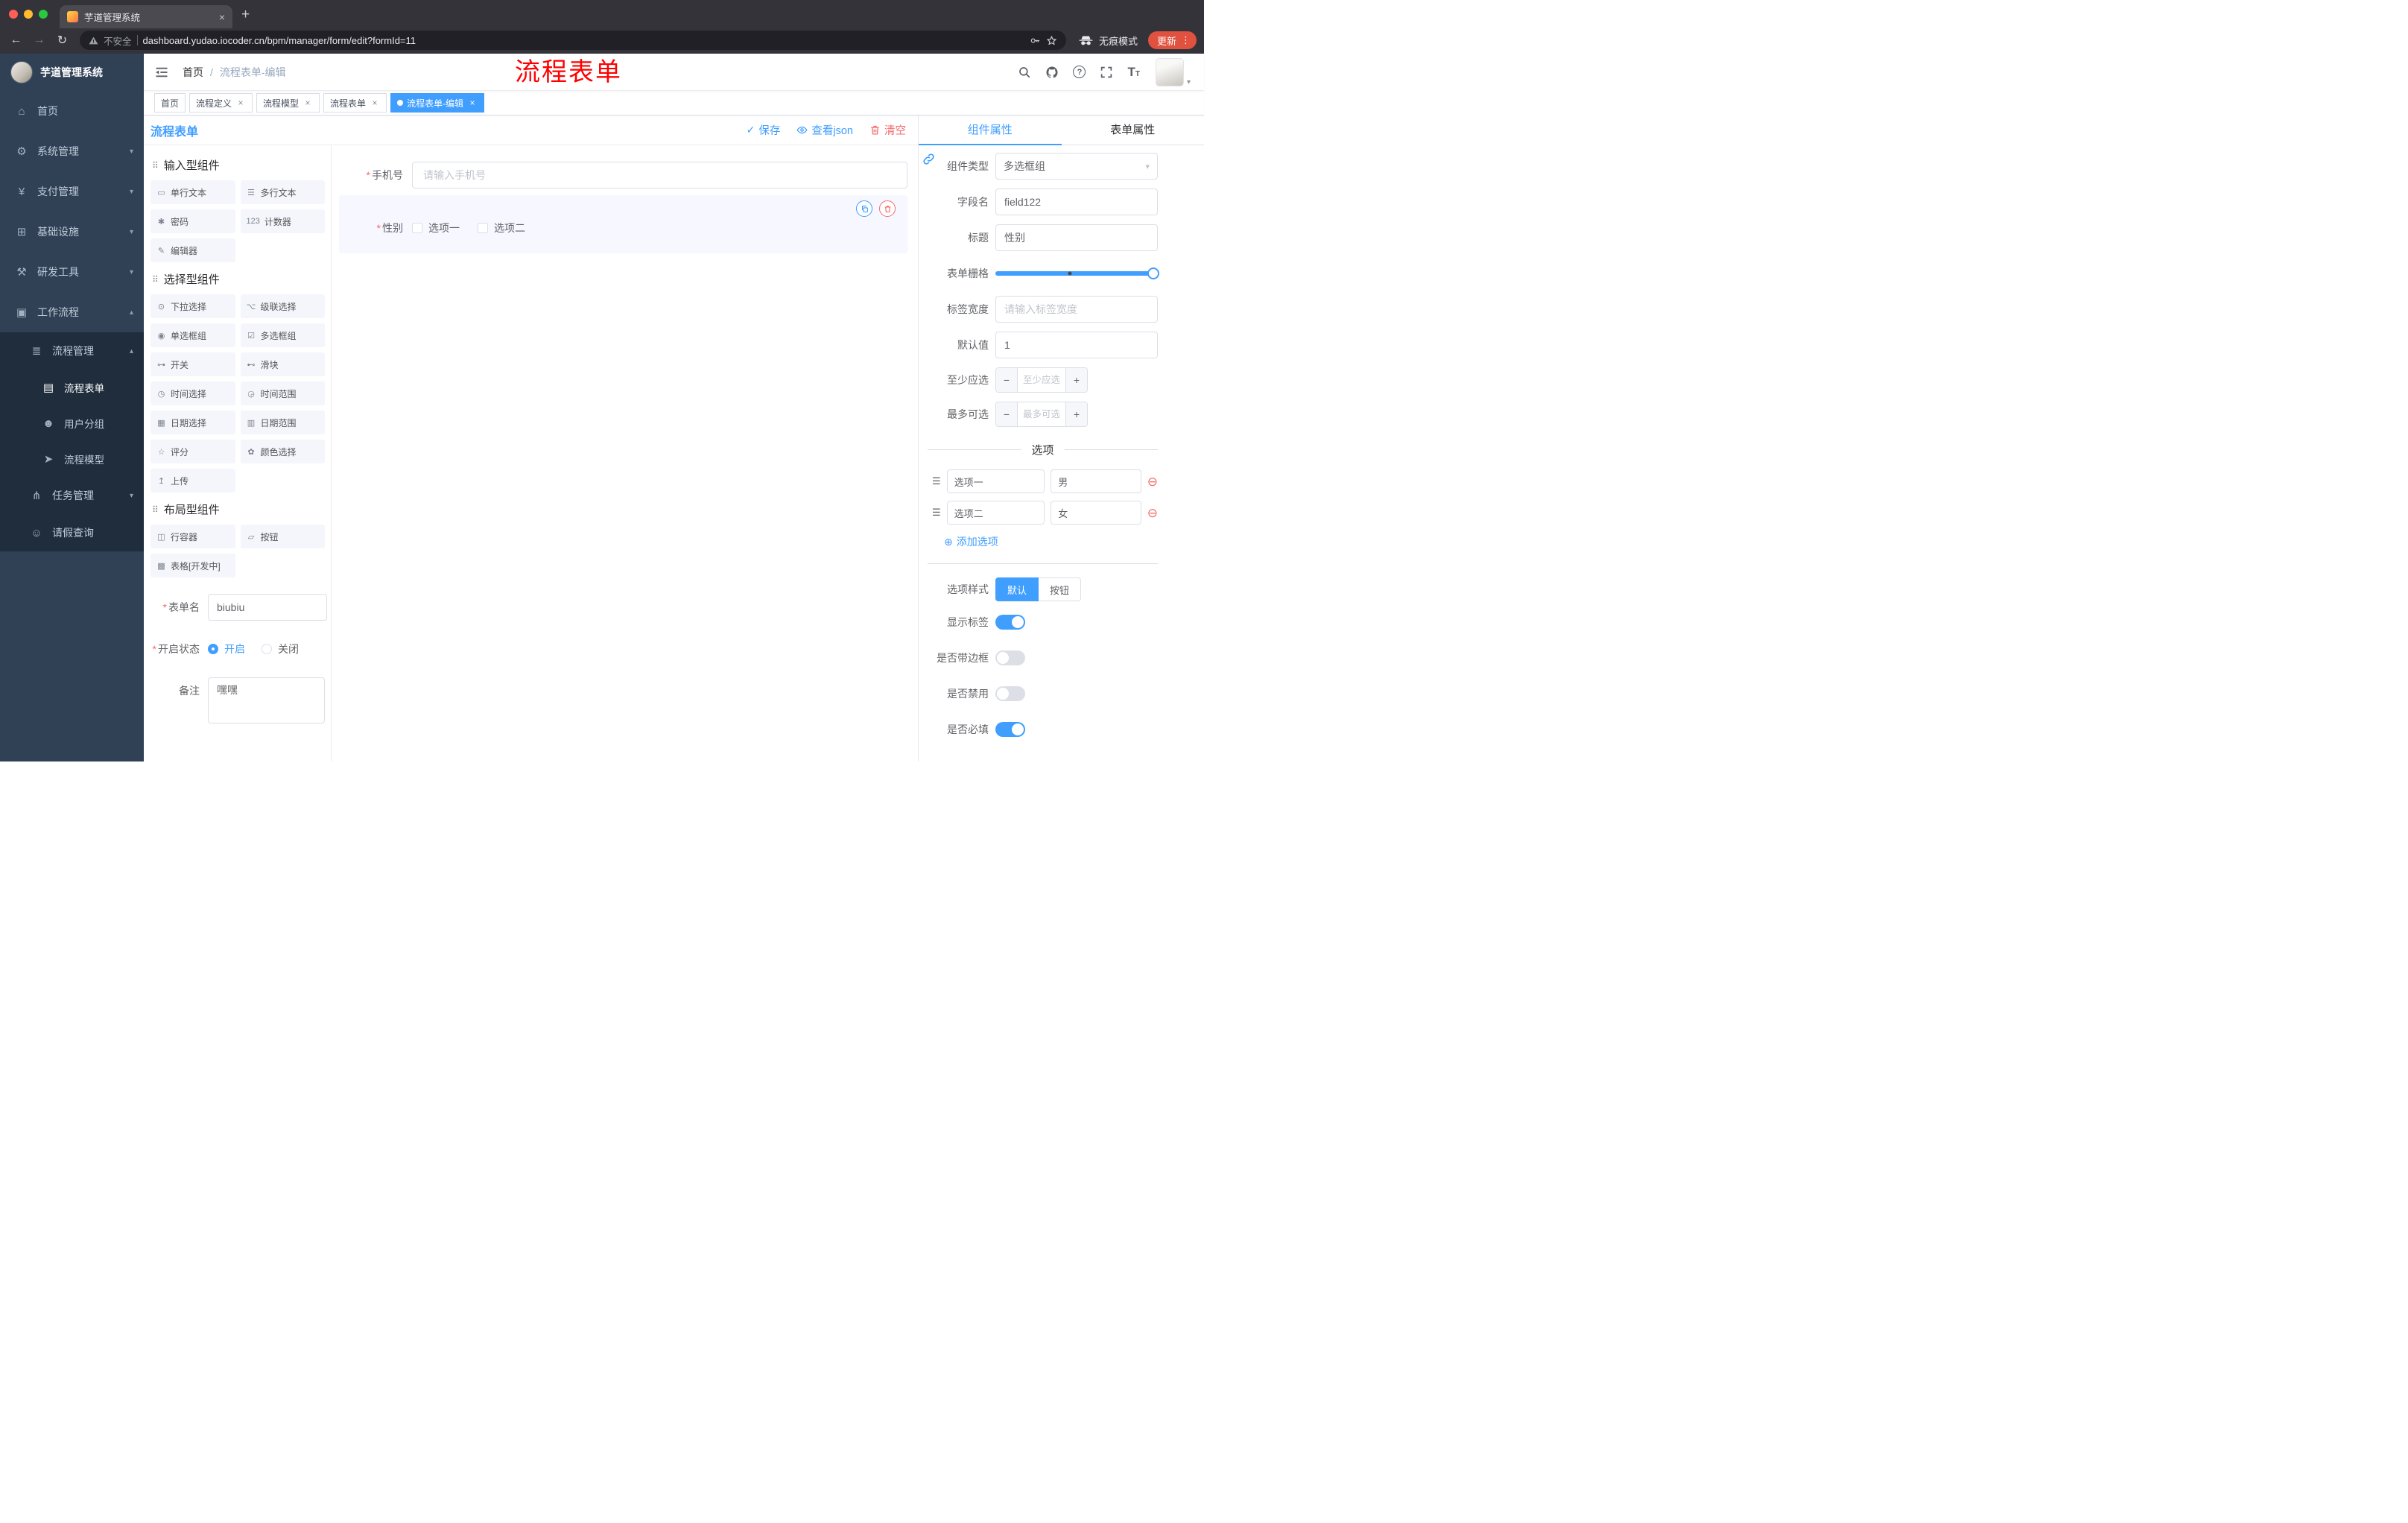 The width and height of the screenshot is (2408, 1523). I want to click on sidebar-item-system-management: ⚙ 系统管理 ▾, so click(72, 151).